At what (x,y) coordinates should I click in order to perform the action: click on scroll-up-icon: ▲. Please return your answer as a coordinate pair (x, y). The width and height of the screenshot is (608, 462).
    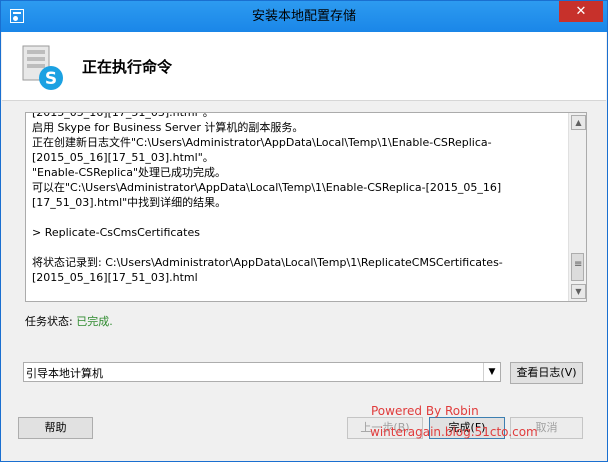
    Looking at the image, I should click on (578, 122).